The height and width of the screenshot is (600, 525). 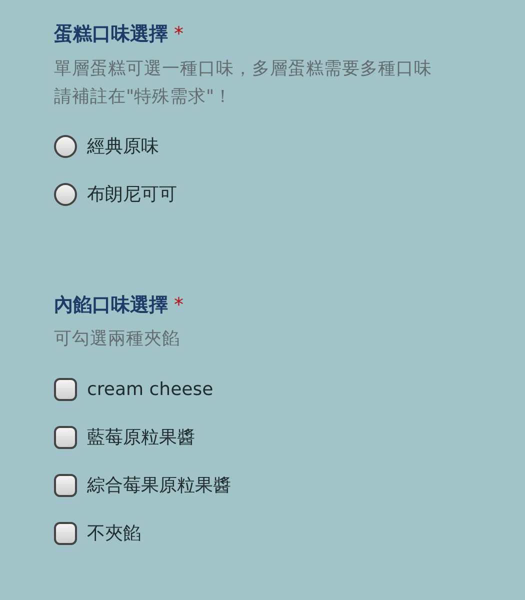 I want to click on question-description: 單層蛋糕可選一種口味，多層蛋糕需要多種口味 請補註在"特殊需求"！, so click(x=243, y=83).